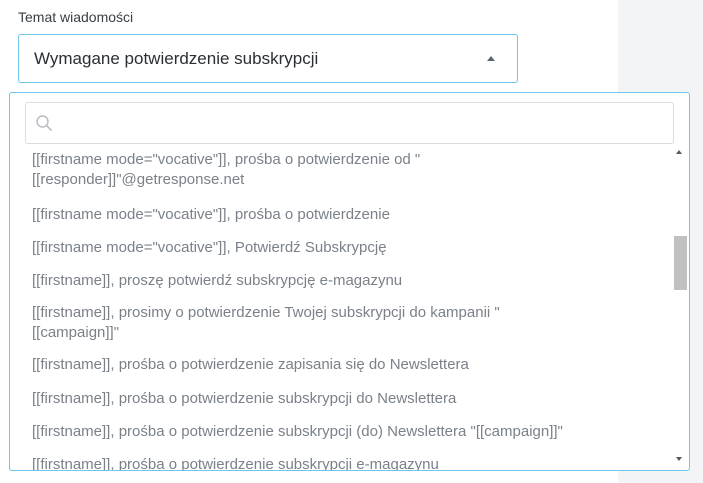  I want to click on search-box, so click(349, 123).